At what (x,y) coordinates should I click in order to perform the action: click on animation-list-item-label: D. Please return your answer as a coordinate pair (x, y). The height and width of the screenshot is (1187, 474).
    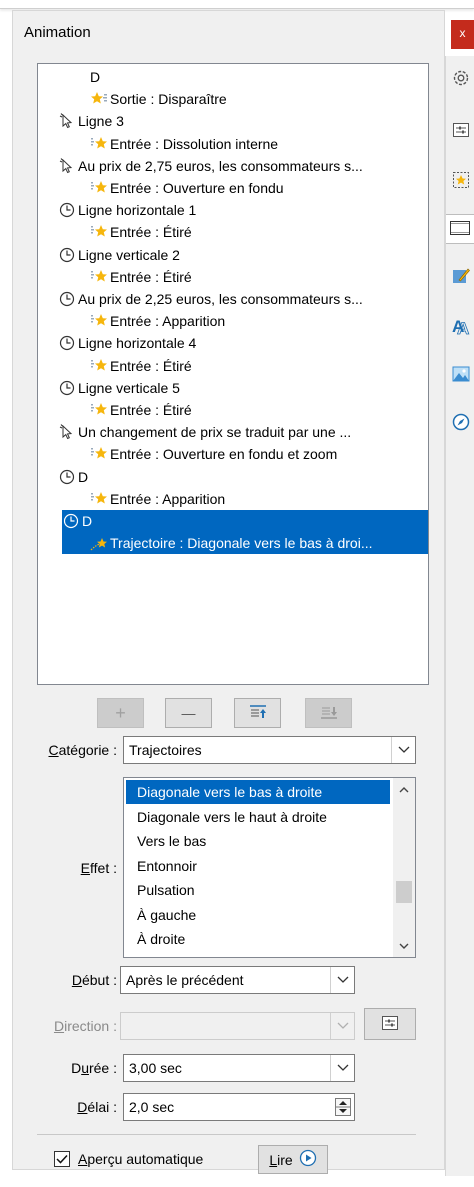
    Looking at the image, I should click on (83, 476).